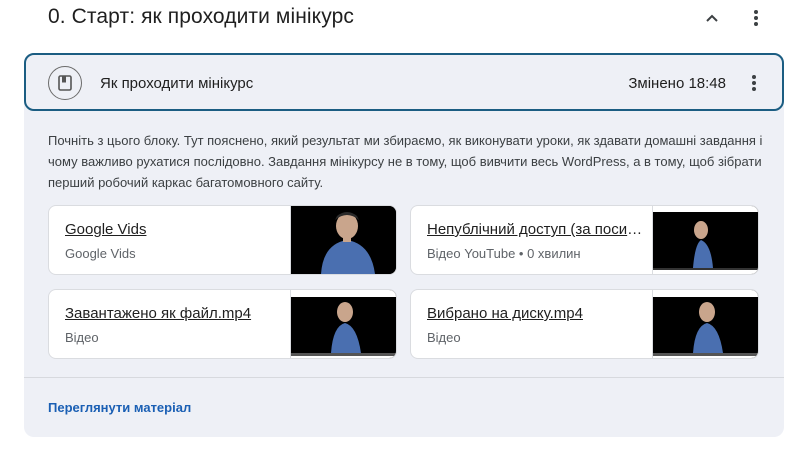 The height and width of the screenshot is (456, 808). Describe the element at coordinates (677, 83) in the screenshot. I see `modified-time: Змінено 18:48` at that location.